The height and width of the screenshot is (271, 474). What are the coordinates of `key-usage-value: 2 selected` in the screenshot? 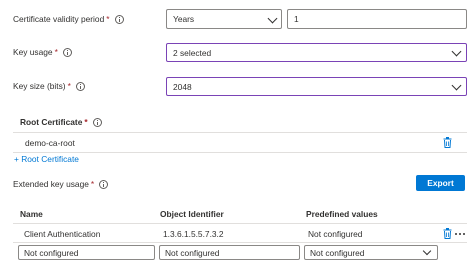 It's located at (192, 52).